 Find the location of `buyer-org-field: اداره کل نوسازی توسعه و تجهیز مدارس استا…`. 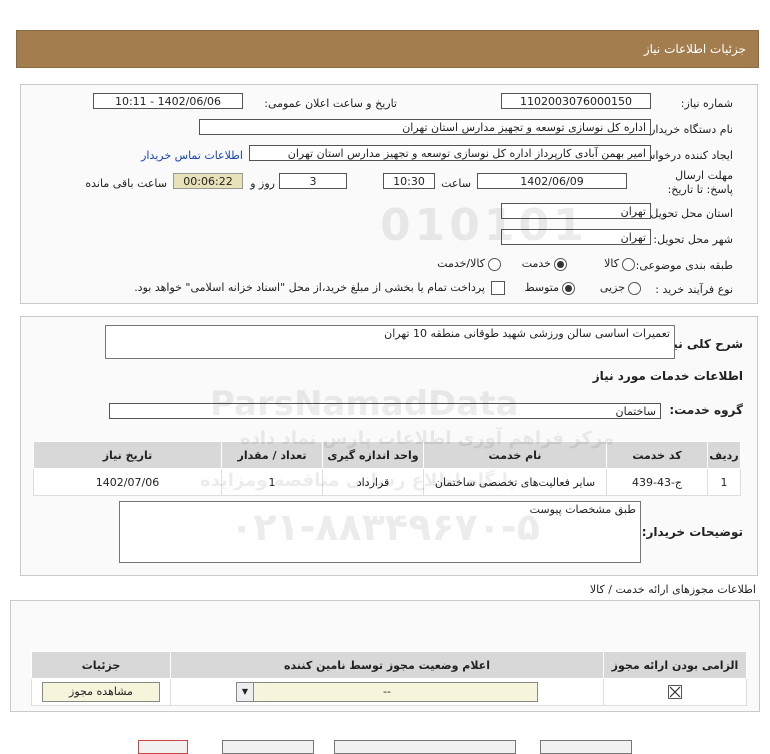

buyer-org-field: اداره کل نوسازی توسعه و تجهیز مدارس استا… is located at coordinates (425, 127).